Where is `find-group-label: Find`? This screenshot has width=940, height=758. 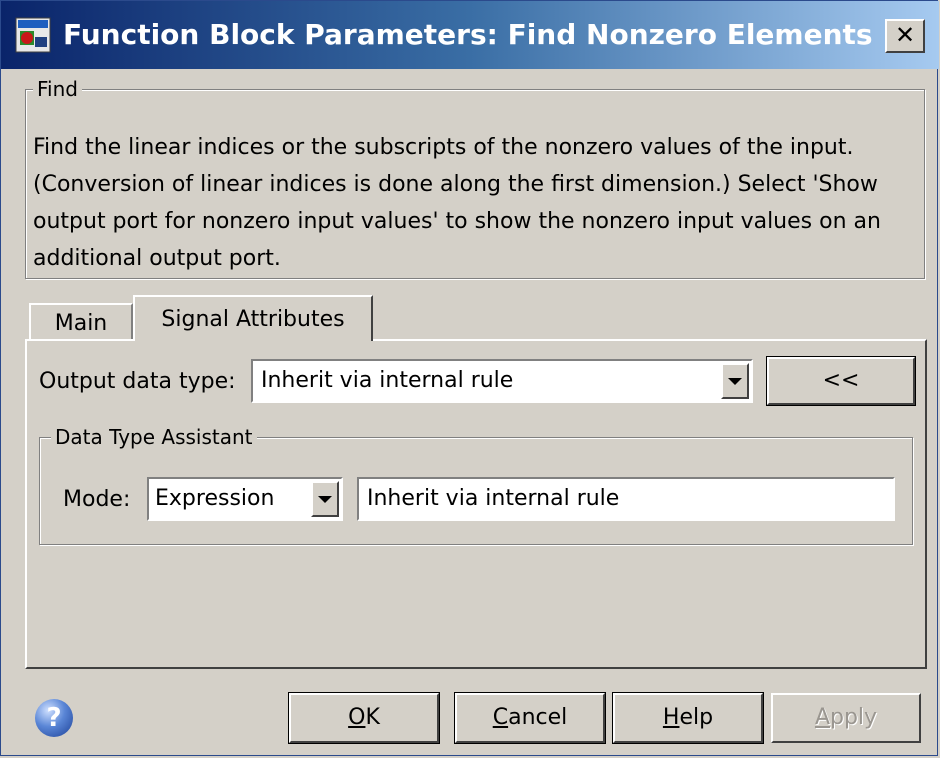 find-group-label: Find is located at coordinates (57, 89).